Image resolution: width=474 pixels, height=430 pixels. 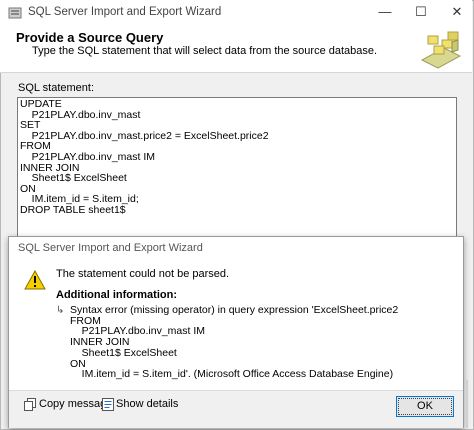 I want to click on window-edge, so click(x=467, y=404).